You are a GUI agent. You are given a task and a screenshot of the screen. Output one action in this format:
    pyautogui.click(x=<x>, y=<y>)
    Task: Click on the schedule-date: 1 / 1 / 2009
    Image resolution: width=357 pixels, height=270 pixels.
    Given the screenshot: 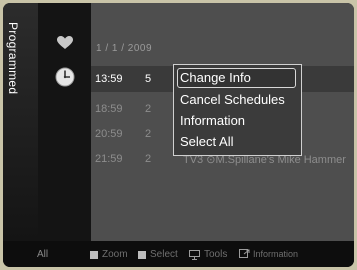 What is the action you would take?
    pyautogui.click(x=124, y=48)
    